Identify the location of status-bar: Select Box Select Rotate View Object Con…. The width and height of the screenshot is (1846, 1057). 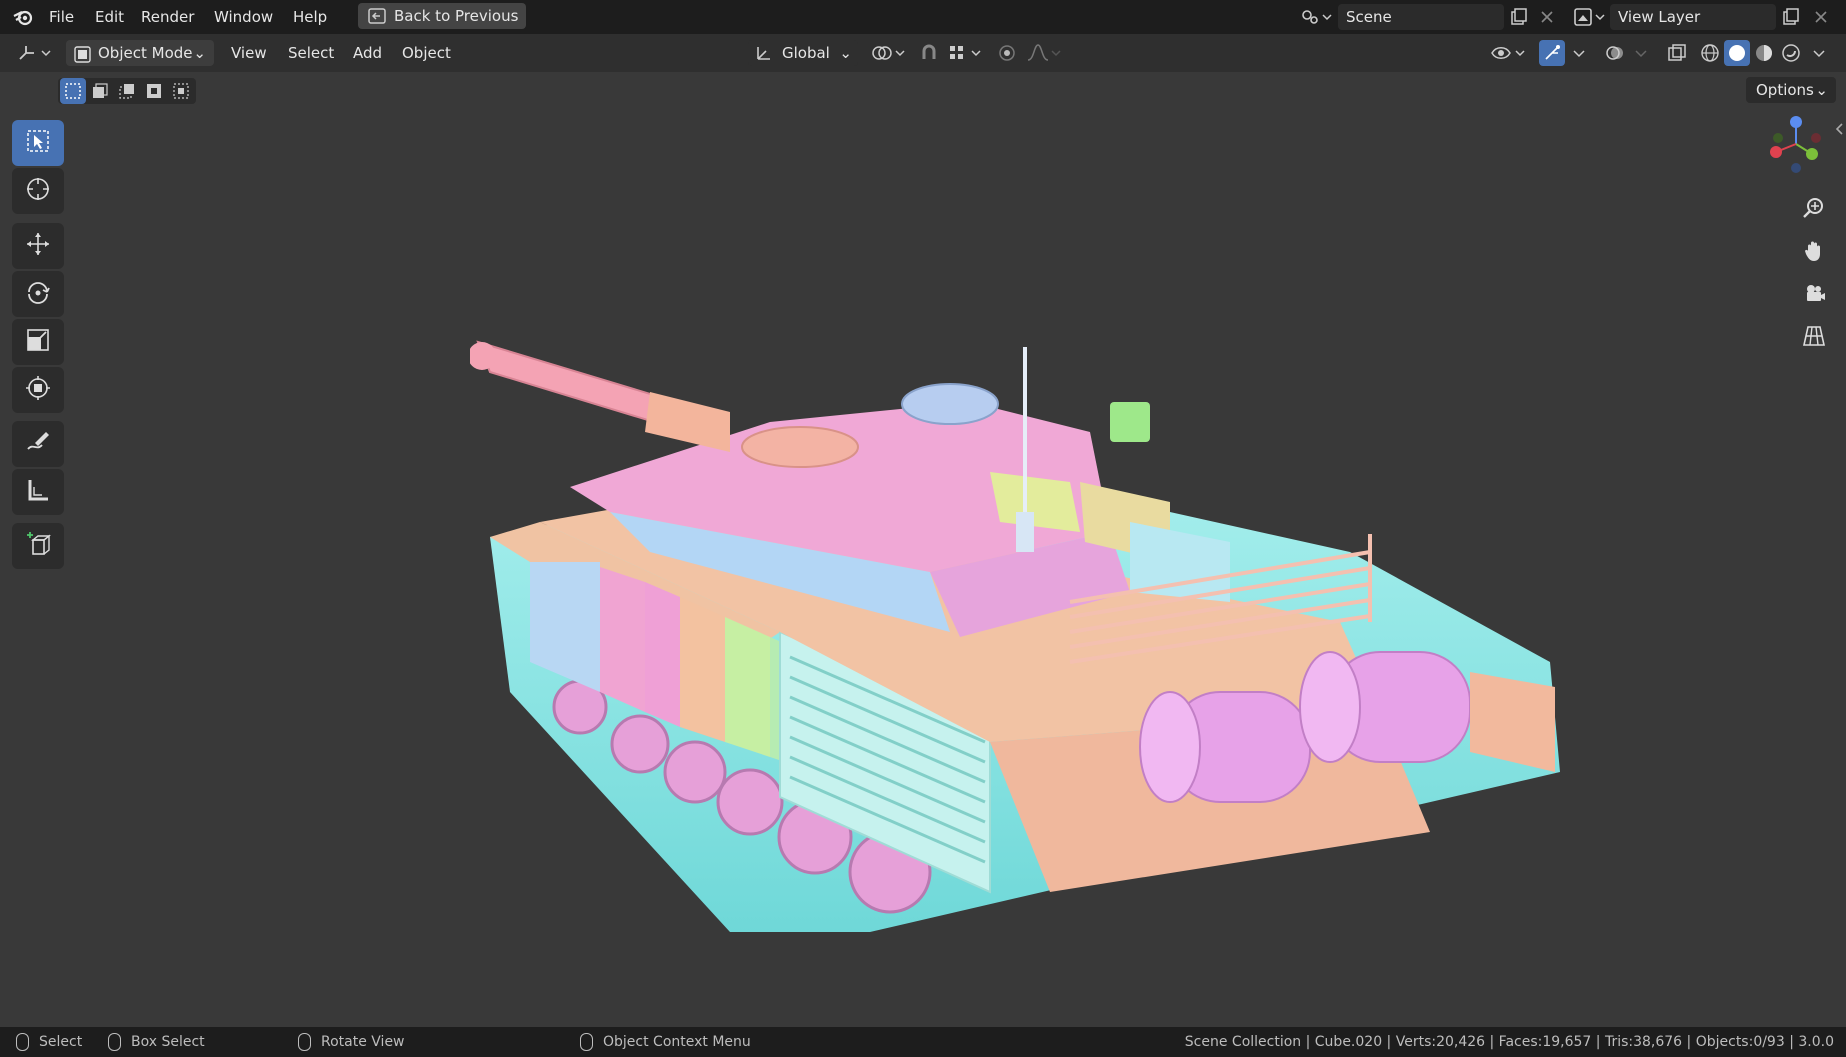
(923, 1042).